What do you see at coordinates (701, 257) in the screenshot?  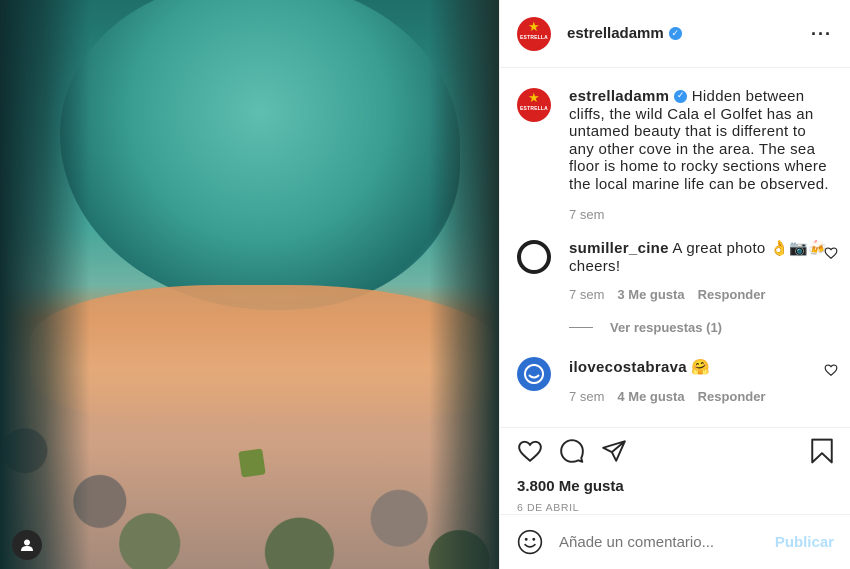 I see `comment-text-block: sumiller_cine A great photo 👌📷🍻 cheers!` at bounding box center [701, 257].